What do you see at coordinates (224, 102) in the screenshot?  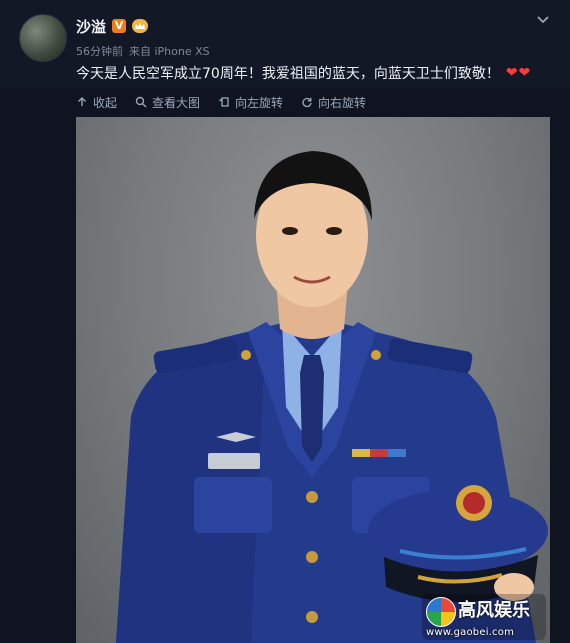 I see `rotate-left-icon` at bounding box center [224, 102].